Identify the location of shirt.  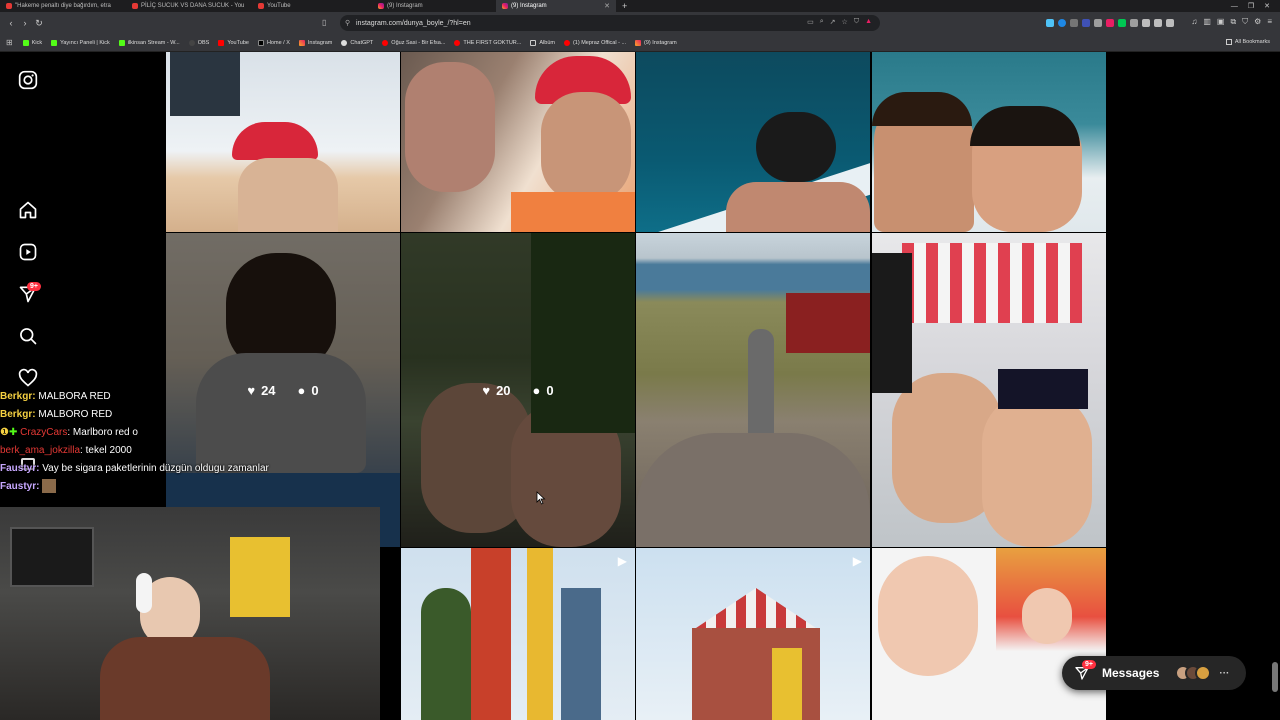
(573, 212).